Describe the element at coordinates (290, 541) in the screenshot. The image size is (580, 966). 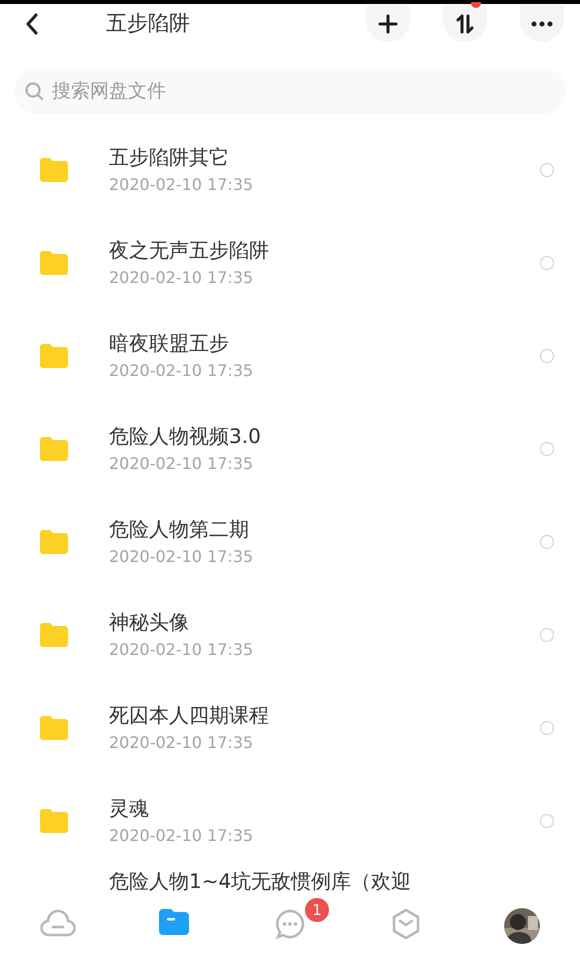
I see `folder-row: 危险人物第二期 2020-02-10 17:35` at that location.